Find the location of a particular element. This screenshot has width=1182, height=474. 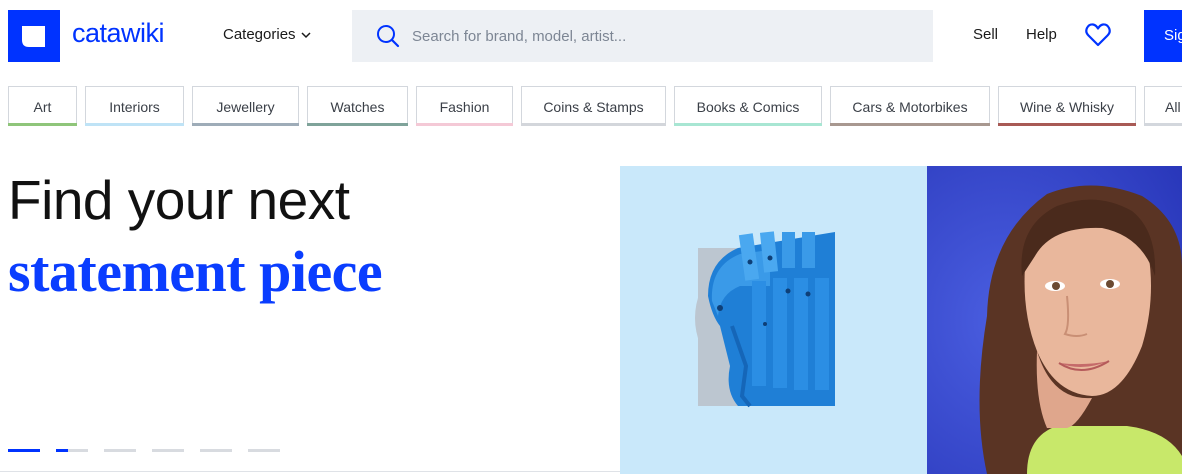

category-tab-label: Fashion is located at coordinates (464, 106).